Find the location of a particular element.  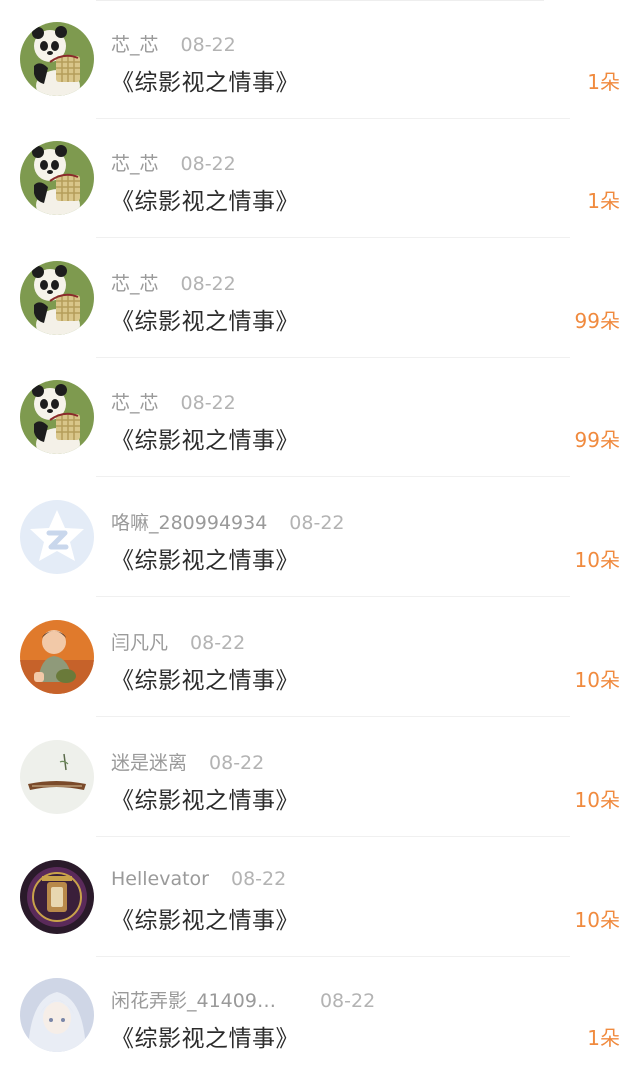

ornate-emblem-avatar is located at coordinates (57, 897).